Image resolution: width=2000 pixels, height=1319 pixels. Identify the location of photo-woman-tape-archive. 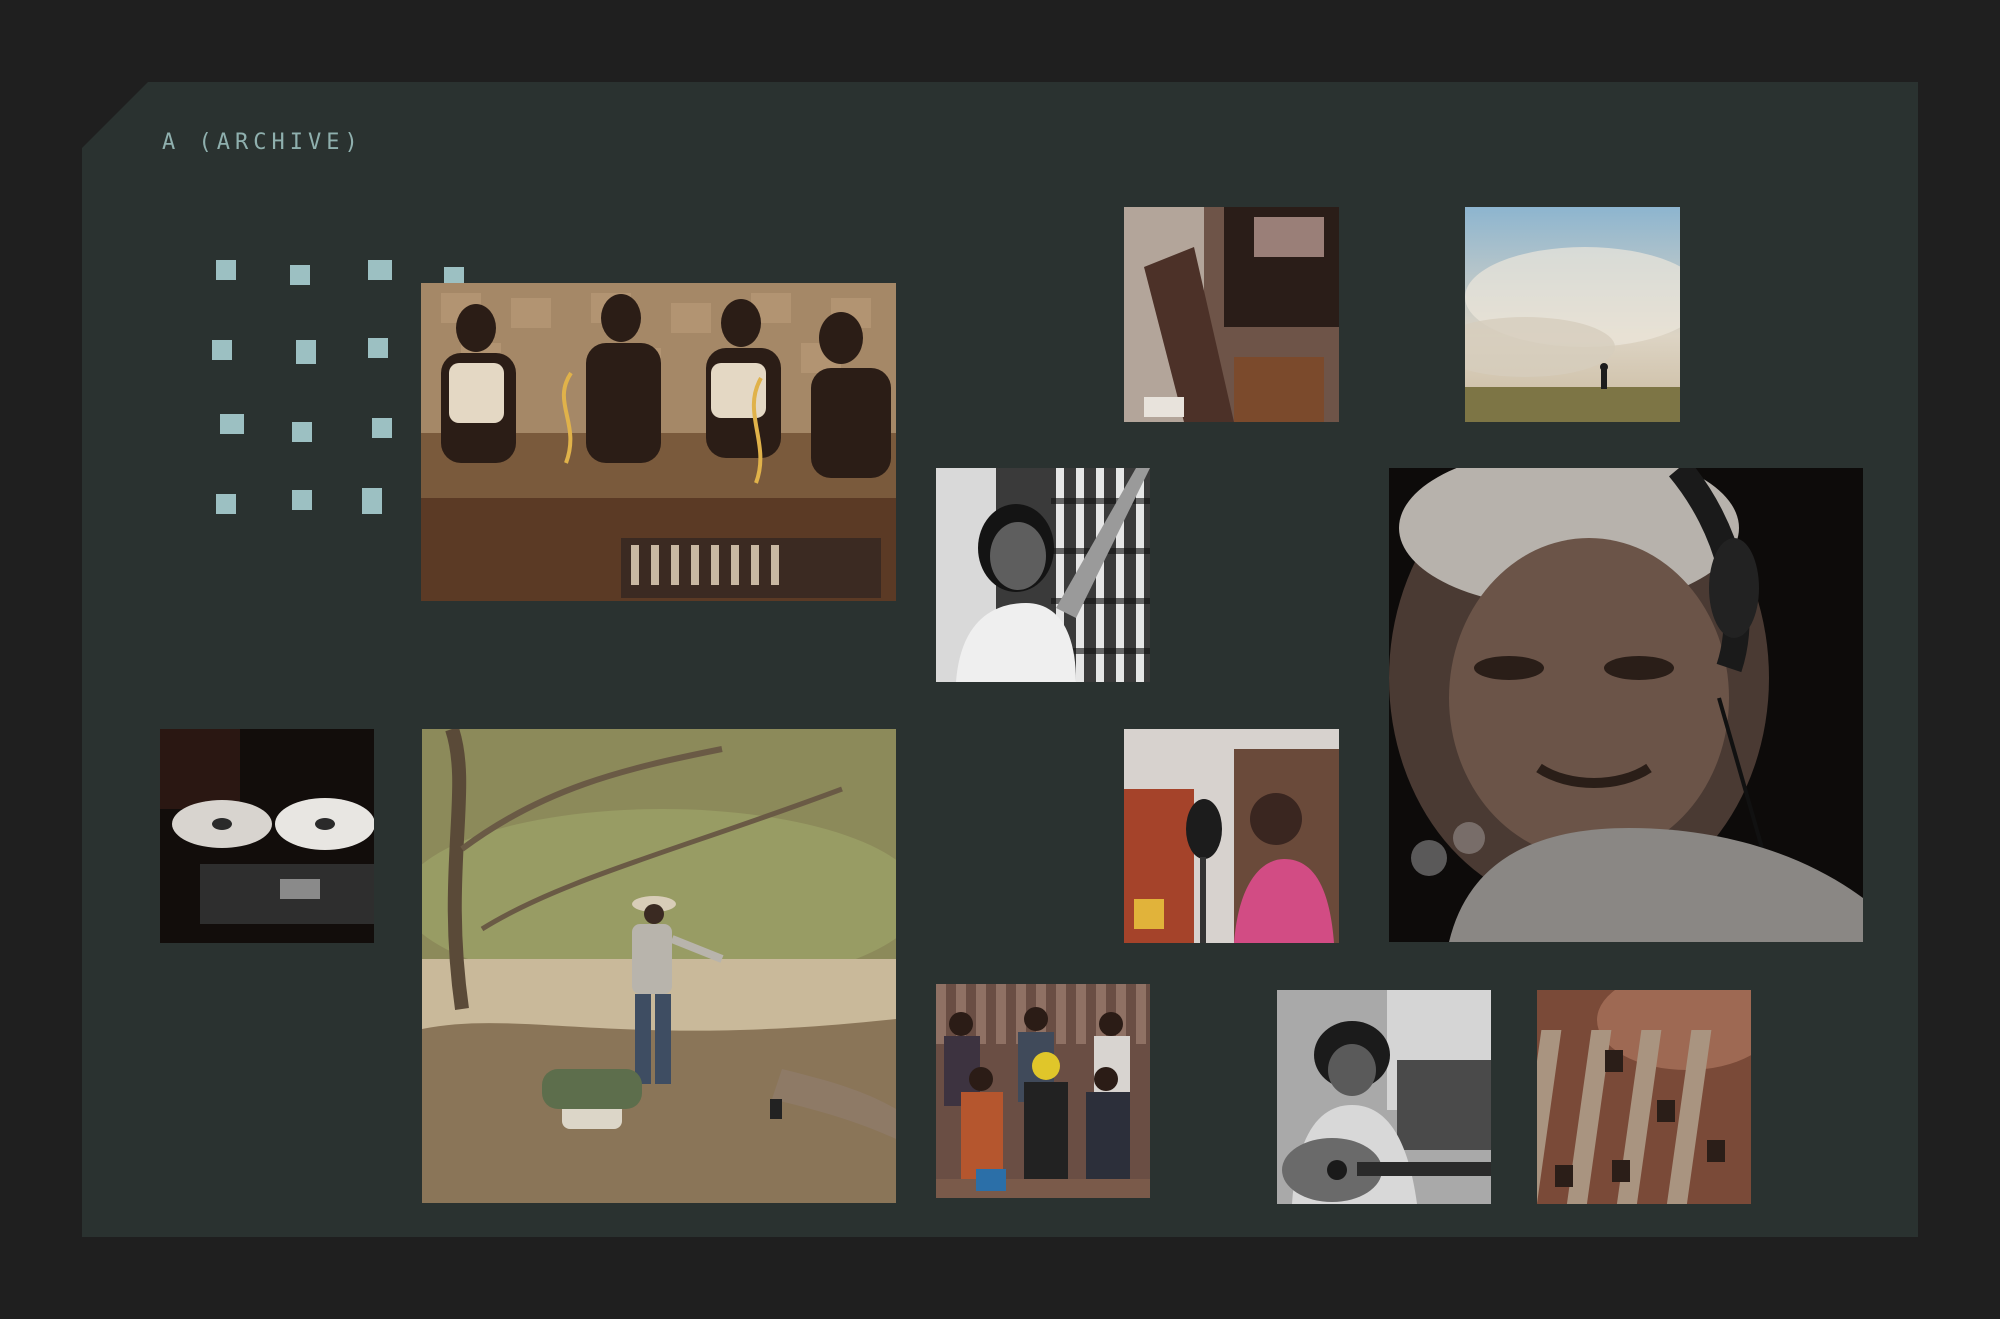
(1043, 575).